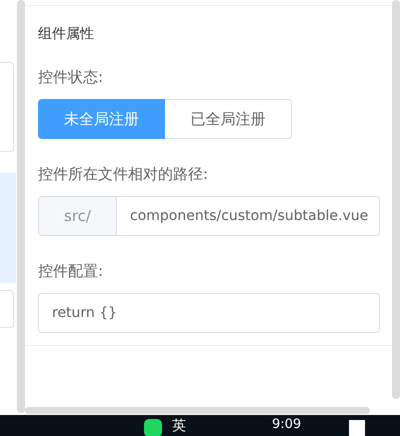  Describe the element at coordinates (66, 33) in the screenshot. I see `panel-title: 组件属性` at that location.